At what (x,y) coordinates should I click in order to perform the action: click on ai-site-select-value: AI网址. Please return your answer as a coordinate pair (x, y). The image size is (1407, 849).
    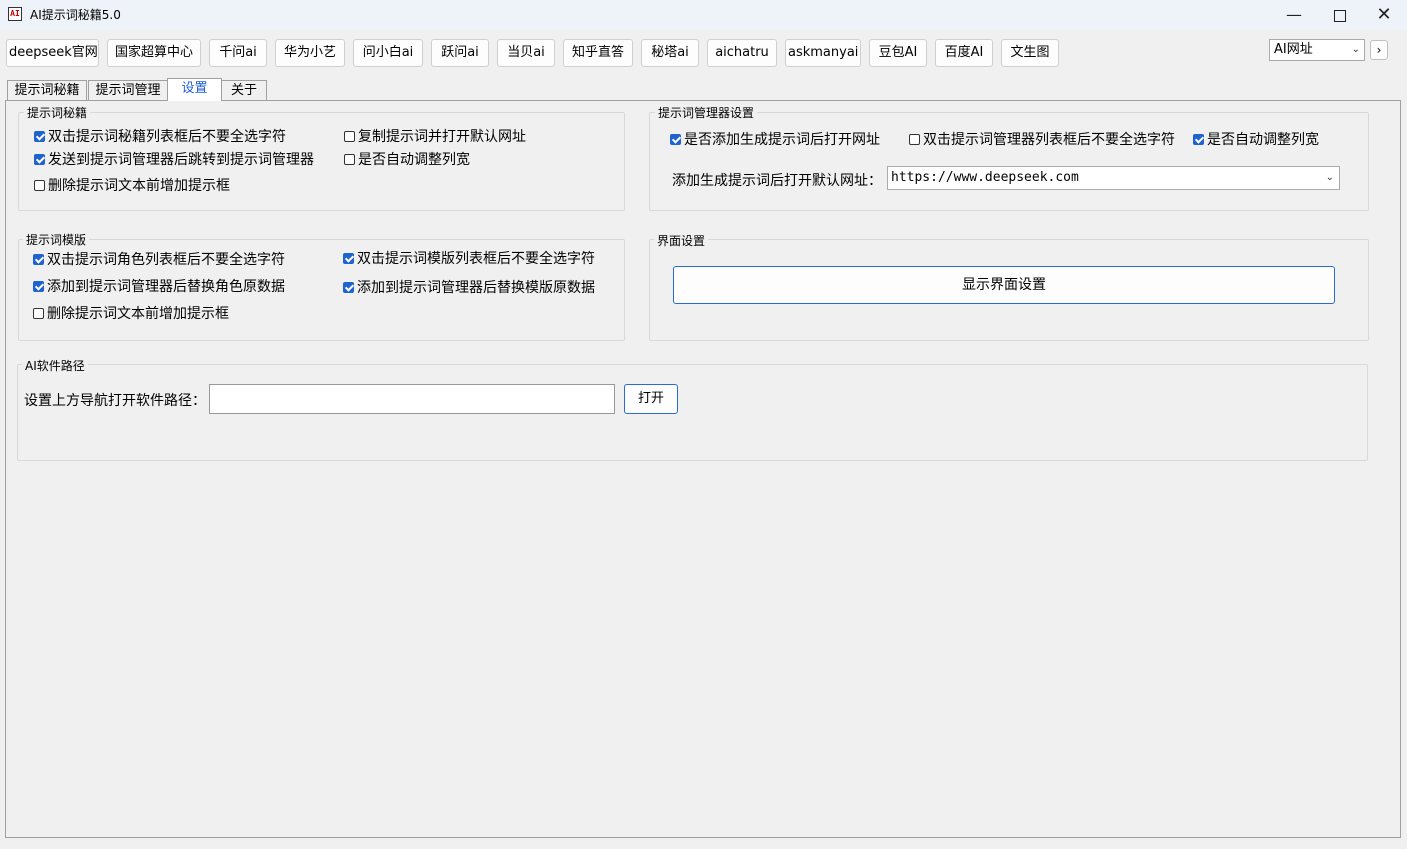
    Looking at the image, I should click on (1293, 49).